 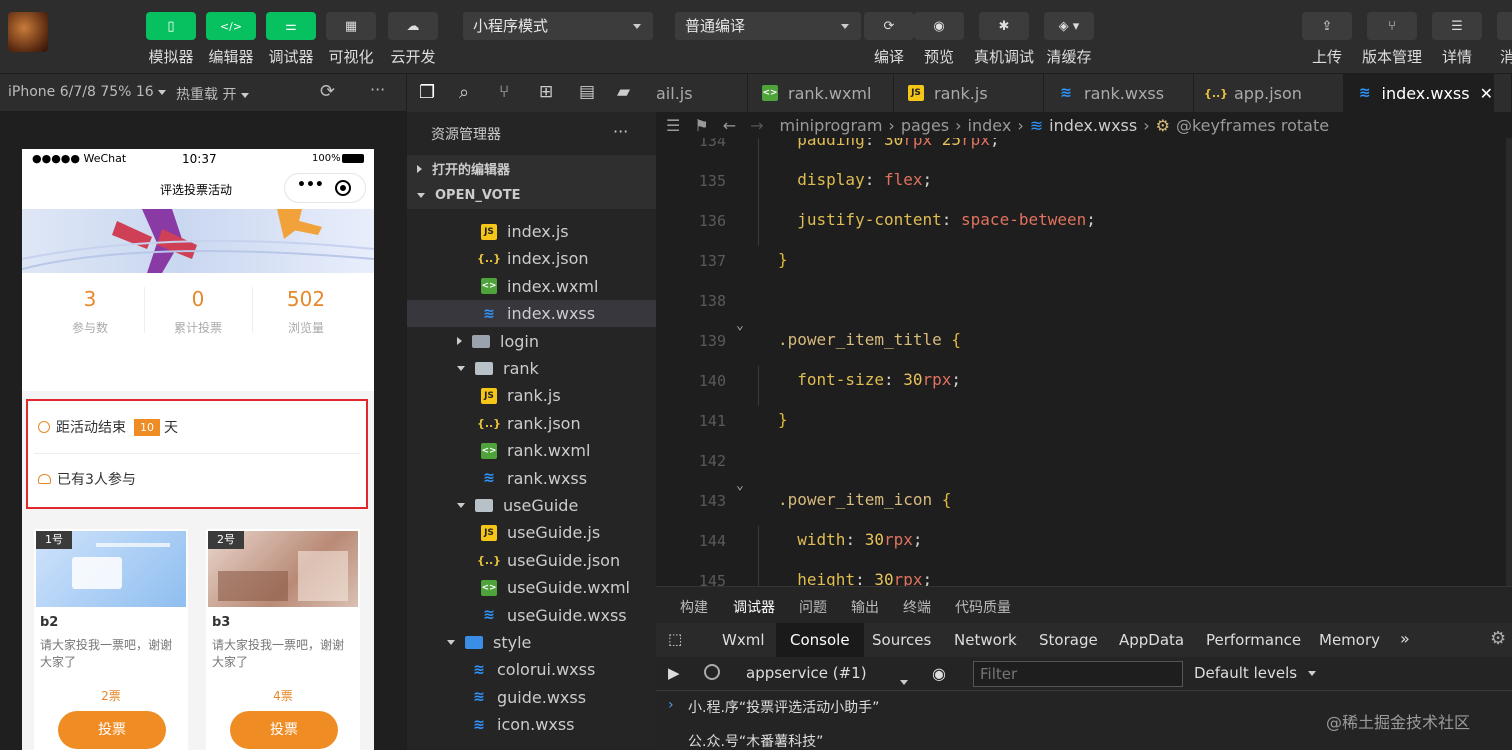 What do you see at coordinates (1457, 26) in the screenshot?
I see `details-button: ☰` at bounding box center [1457, 26].